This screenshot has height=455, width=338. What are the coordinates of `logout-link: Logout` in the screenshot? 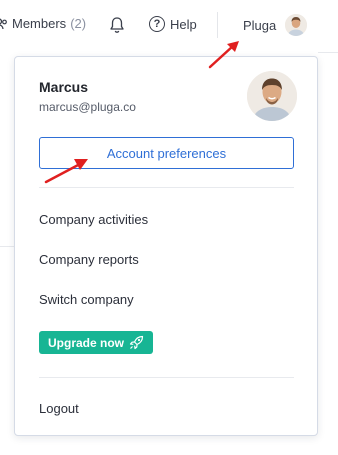 It's located at (59, 408).